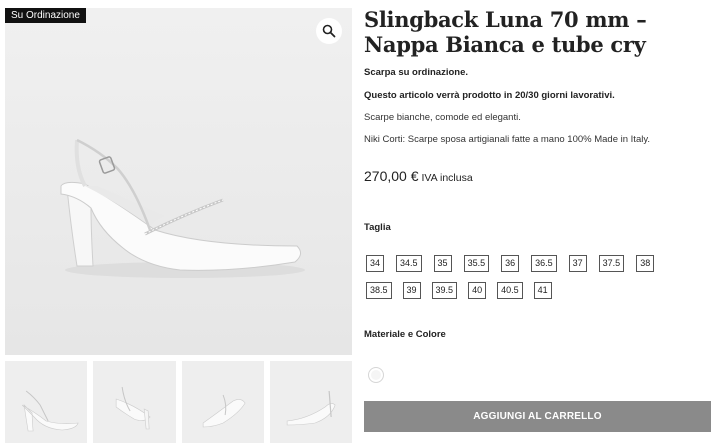  I want to click on zoom-button, so click(329, 31).